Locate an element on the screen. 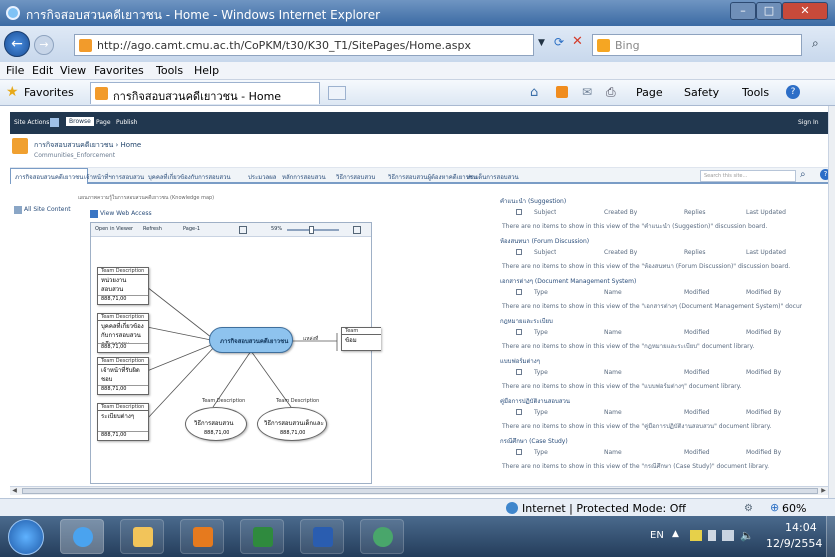  taskbar-app is located at coordinates (382, 536).